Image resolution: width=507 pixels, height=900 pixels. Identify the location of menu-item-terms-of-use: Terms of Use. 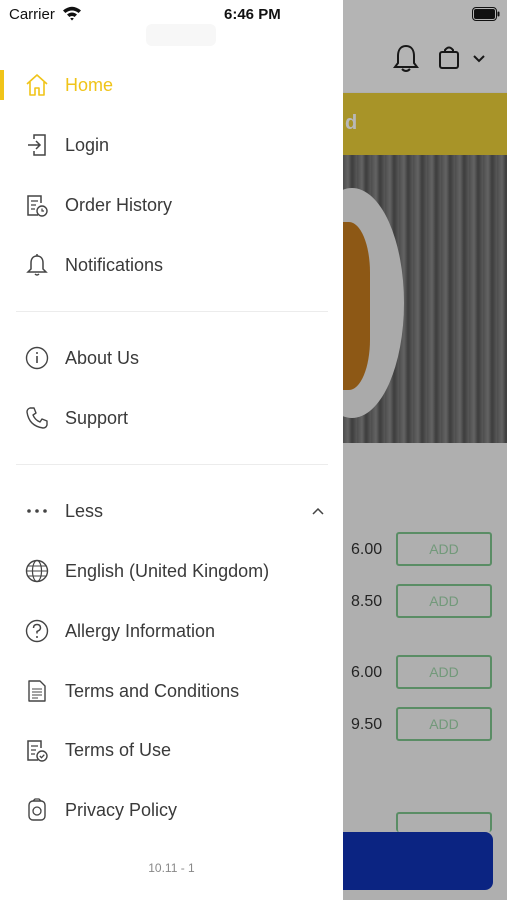
(171, 750).